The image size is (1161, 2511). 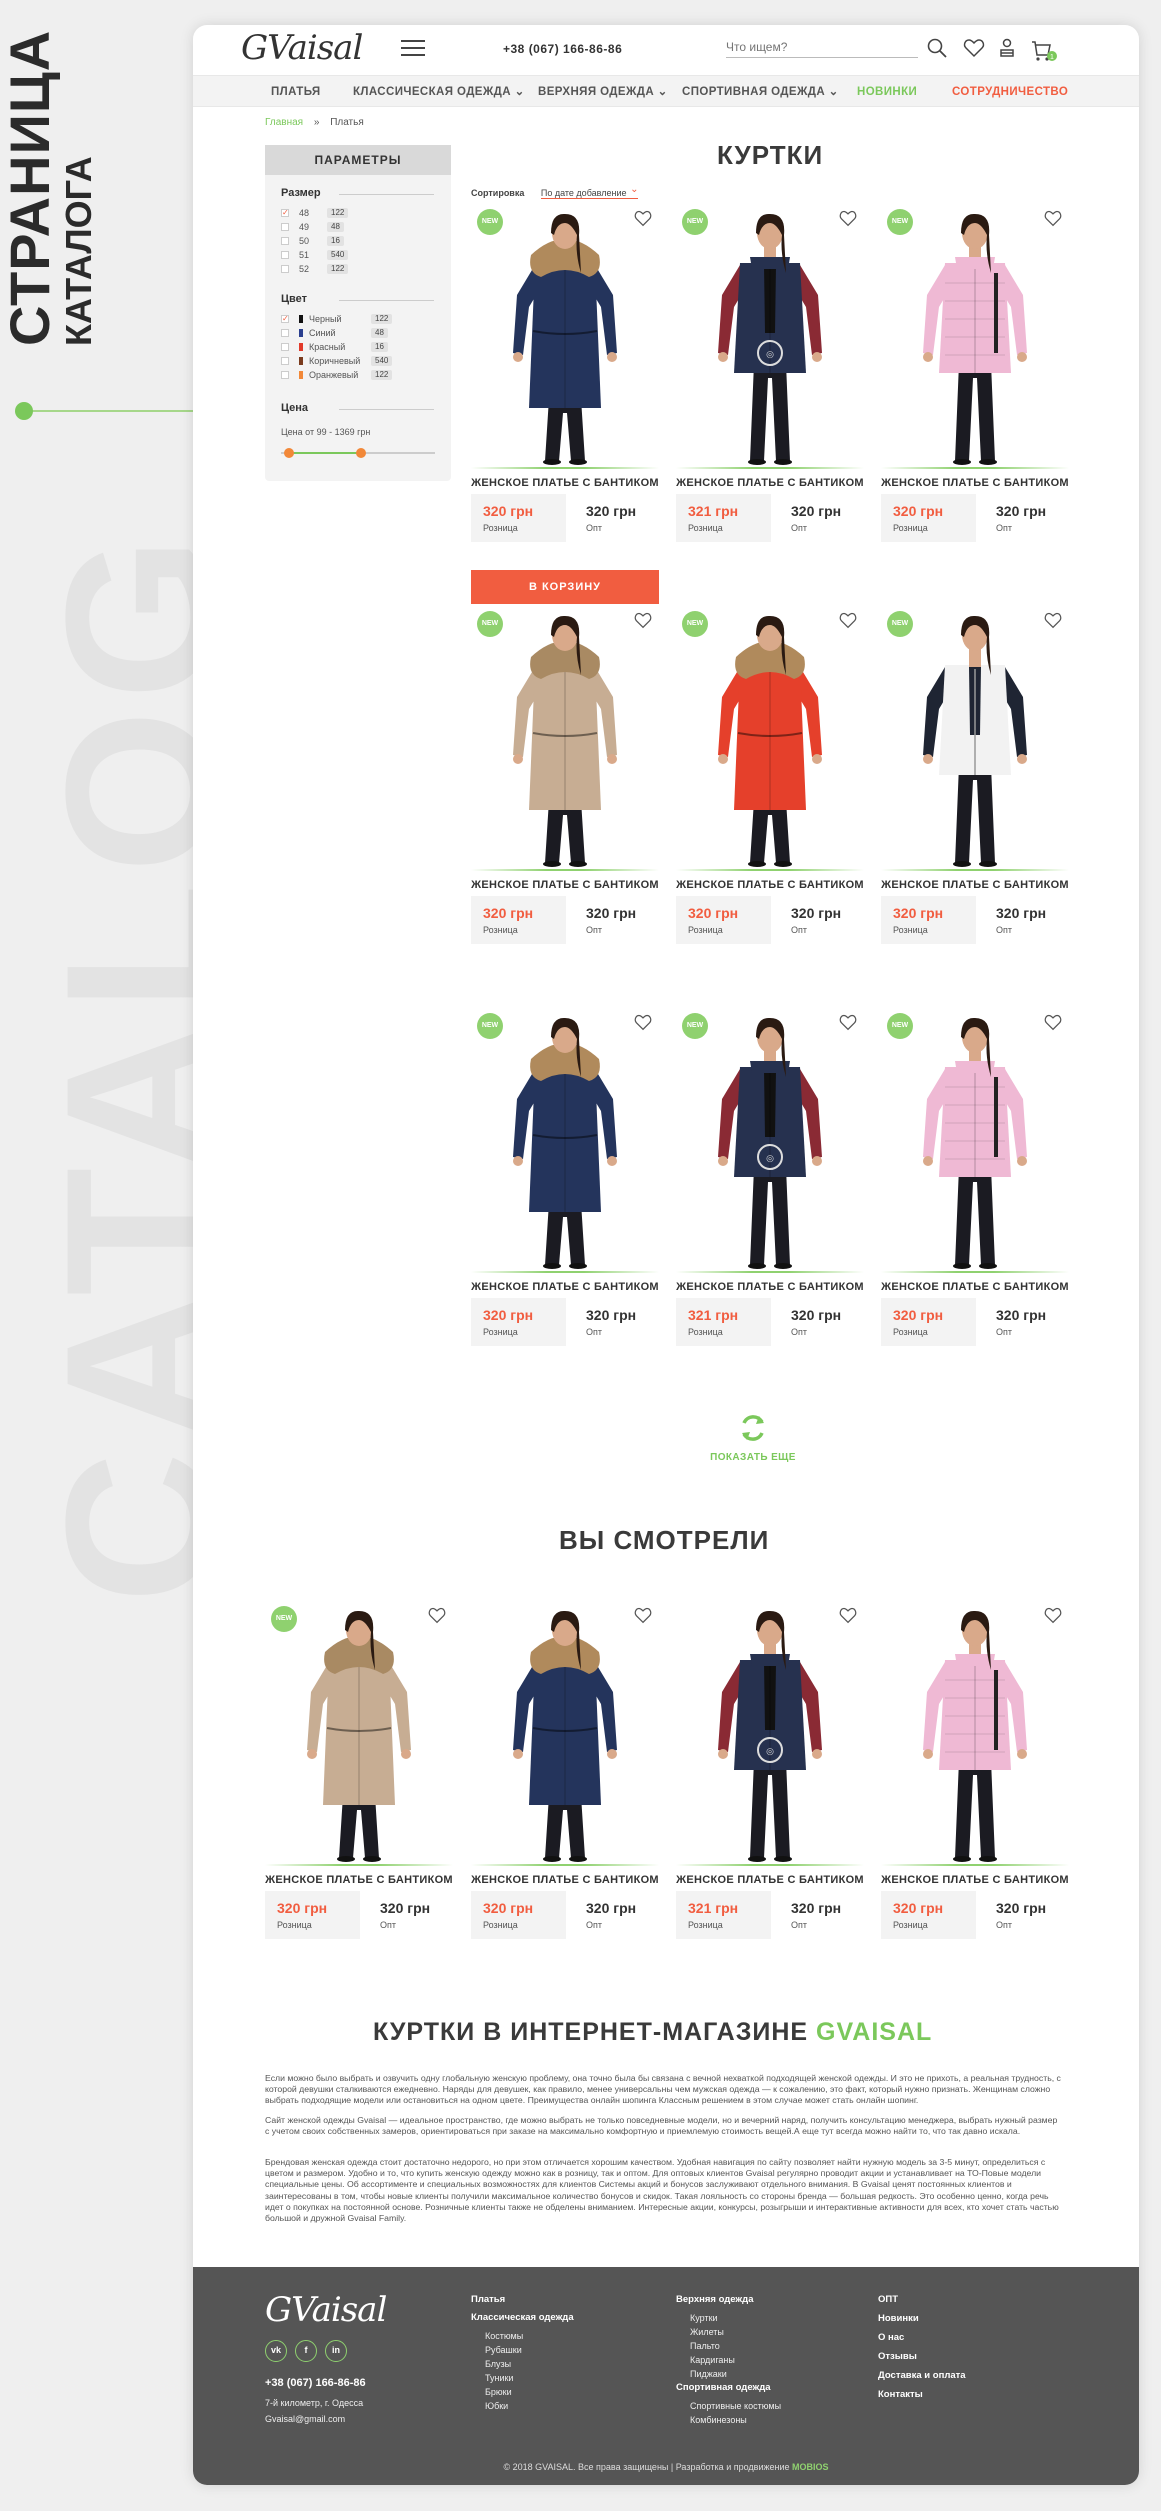 I want to click on user-icon, so click(x=1007, y=48).